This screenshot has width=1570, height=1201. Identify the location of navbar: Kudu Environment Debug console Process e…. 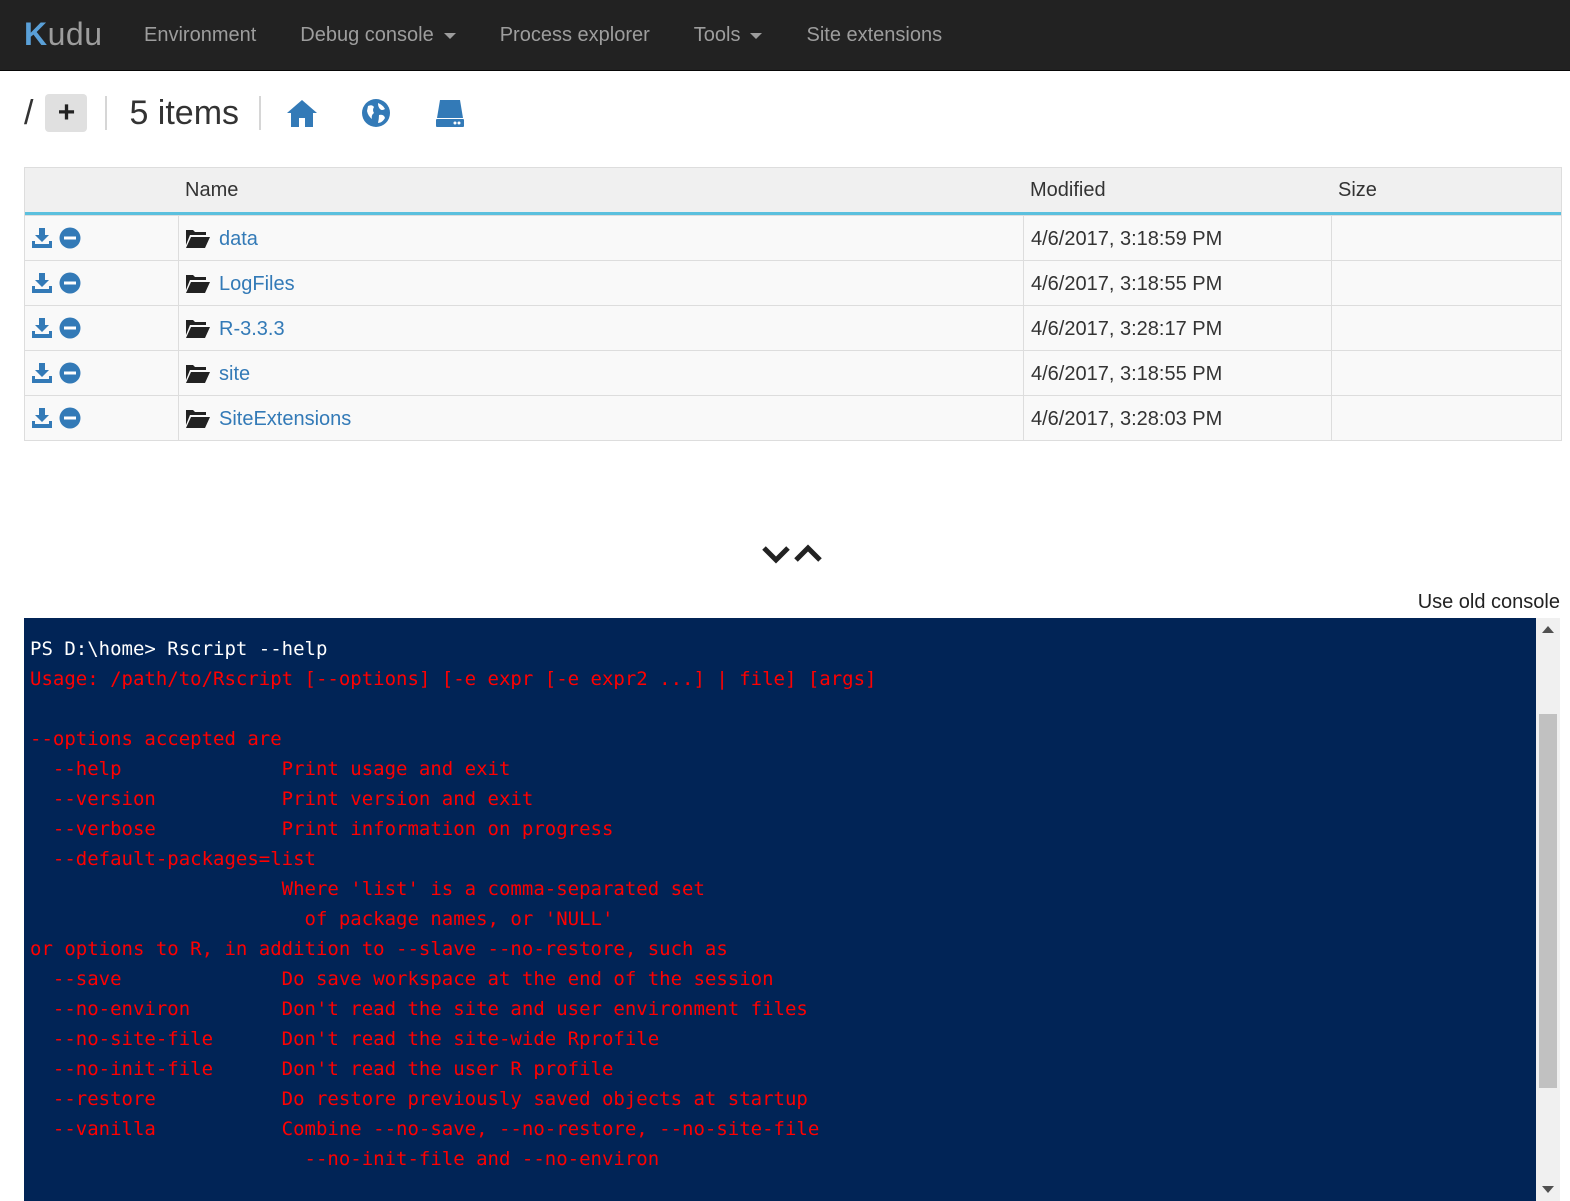
(785, 35).